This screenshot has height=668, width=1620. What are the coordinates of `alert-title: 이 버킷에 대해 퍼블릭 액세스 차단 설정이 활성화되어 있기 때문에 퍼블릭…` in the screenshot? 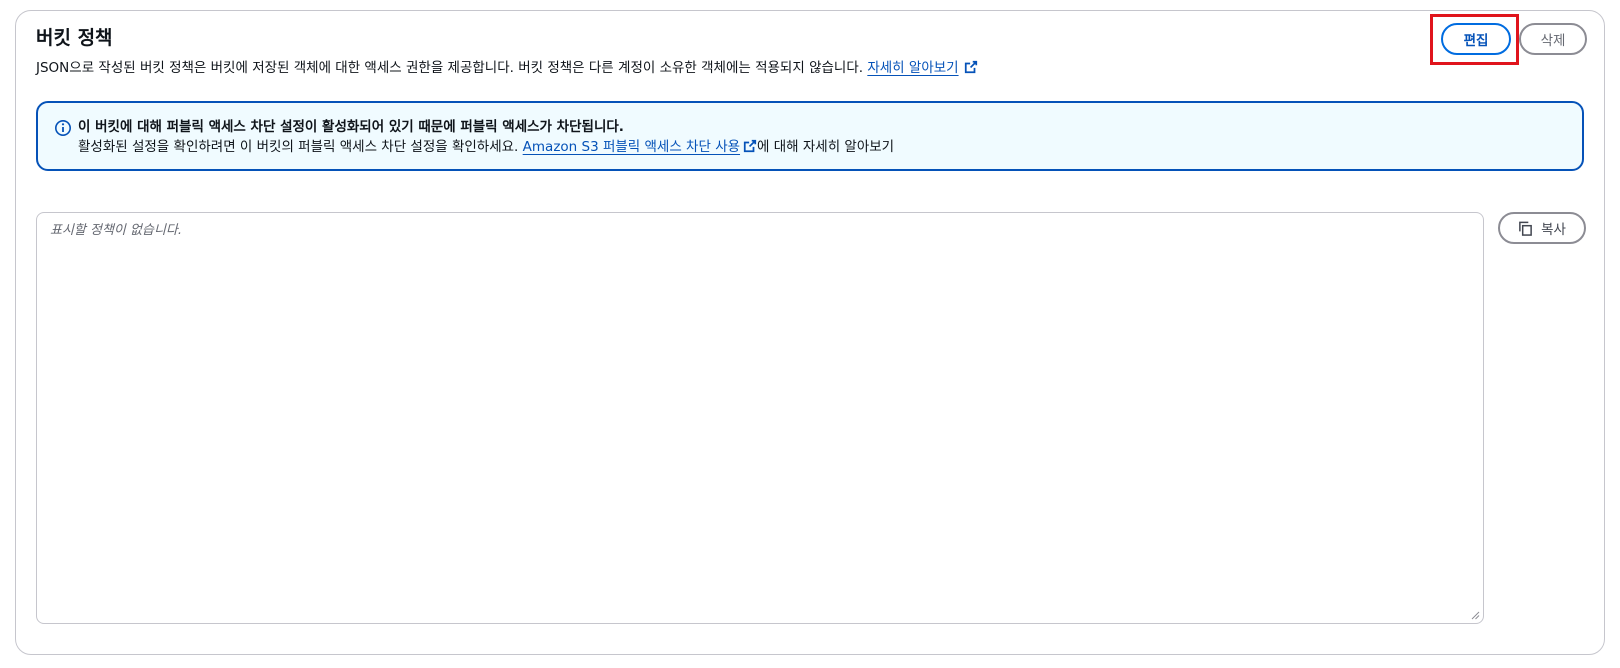 It's located at (351, 127).